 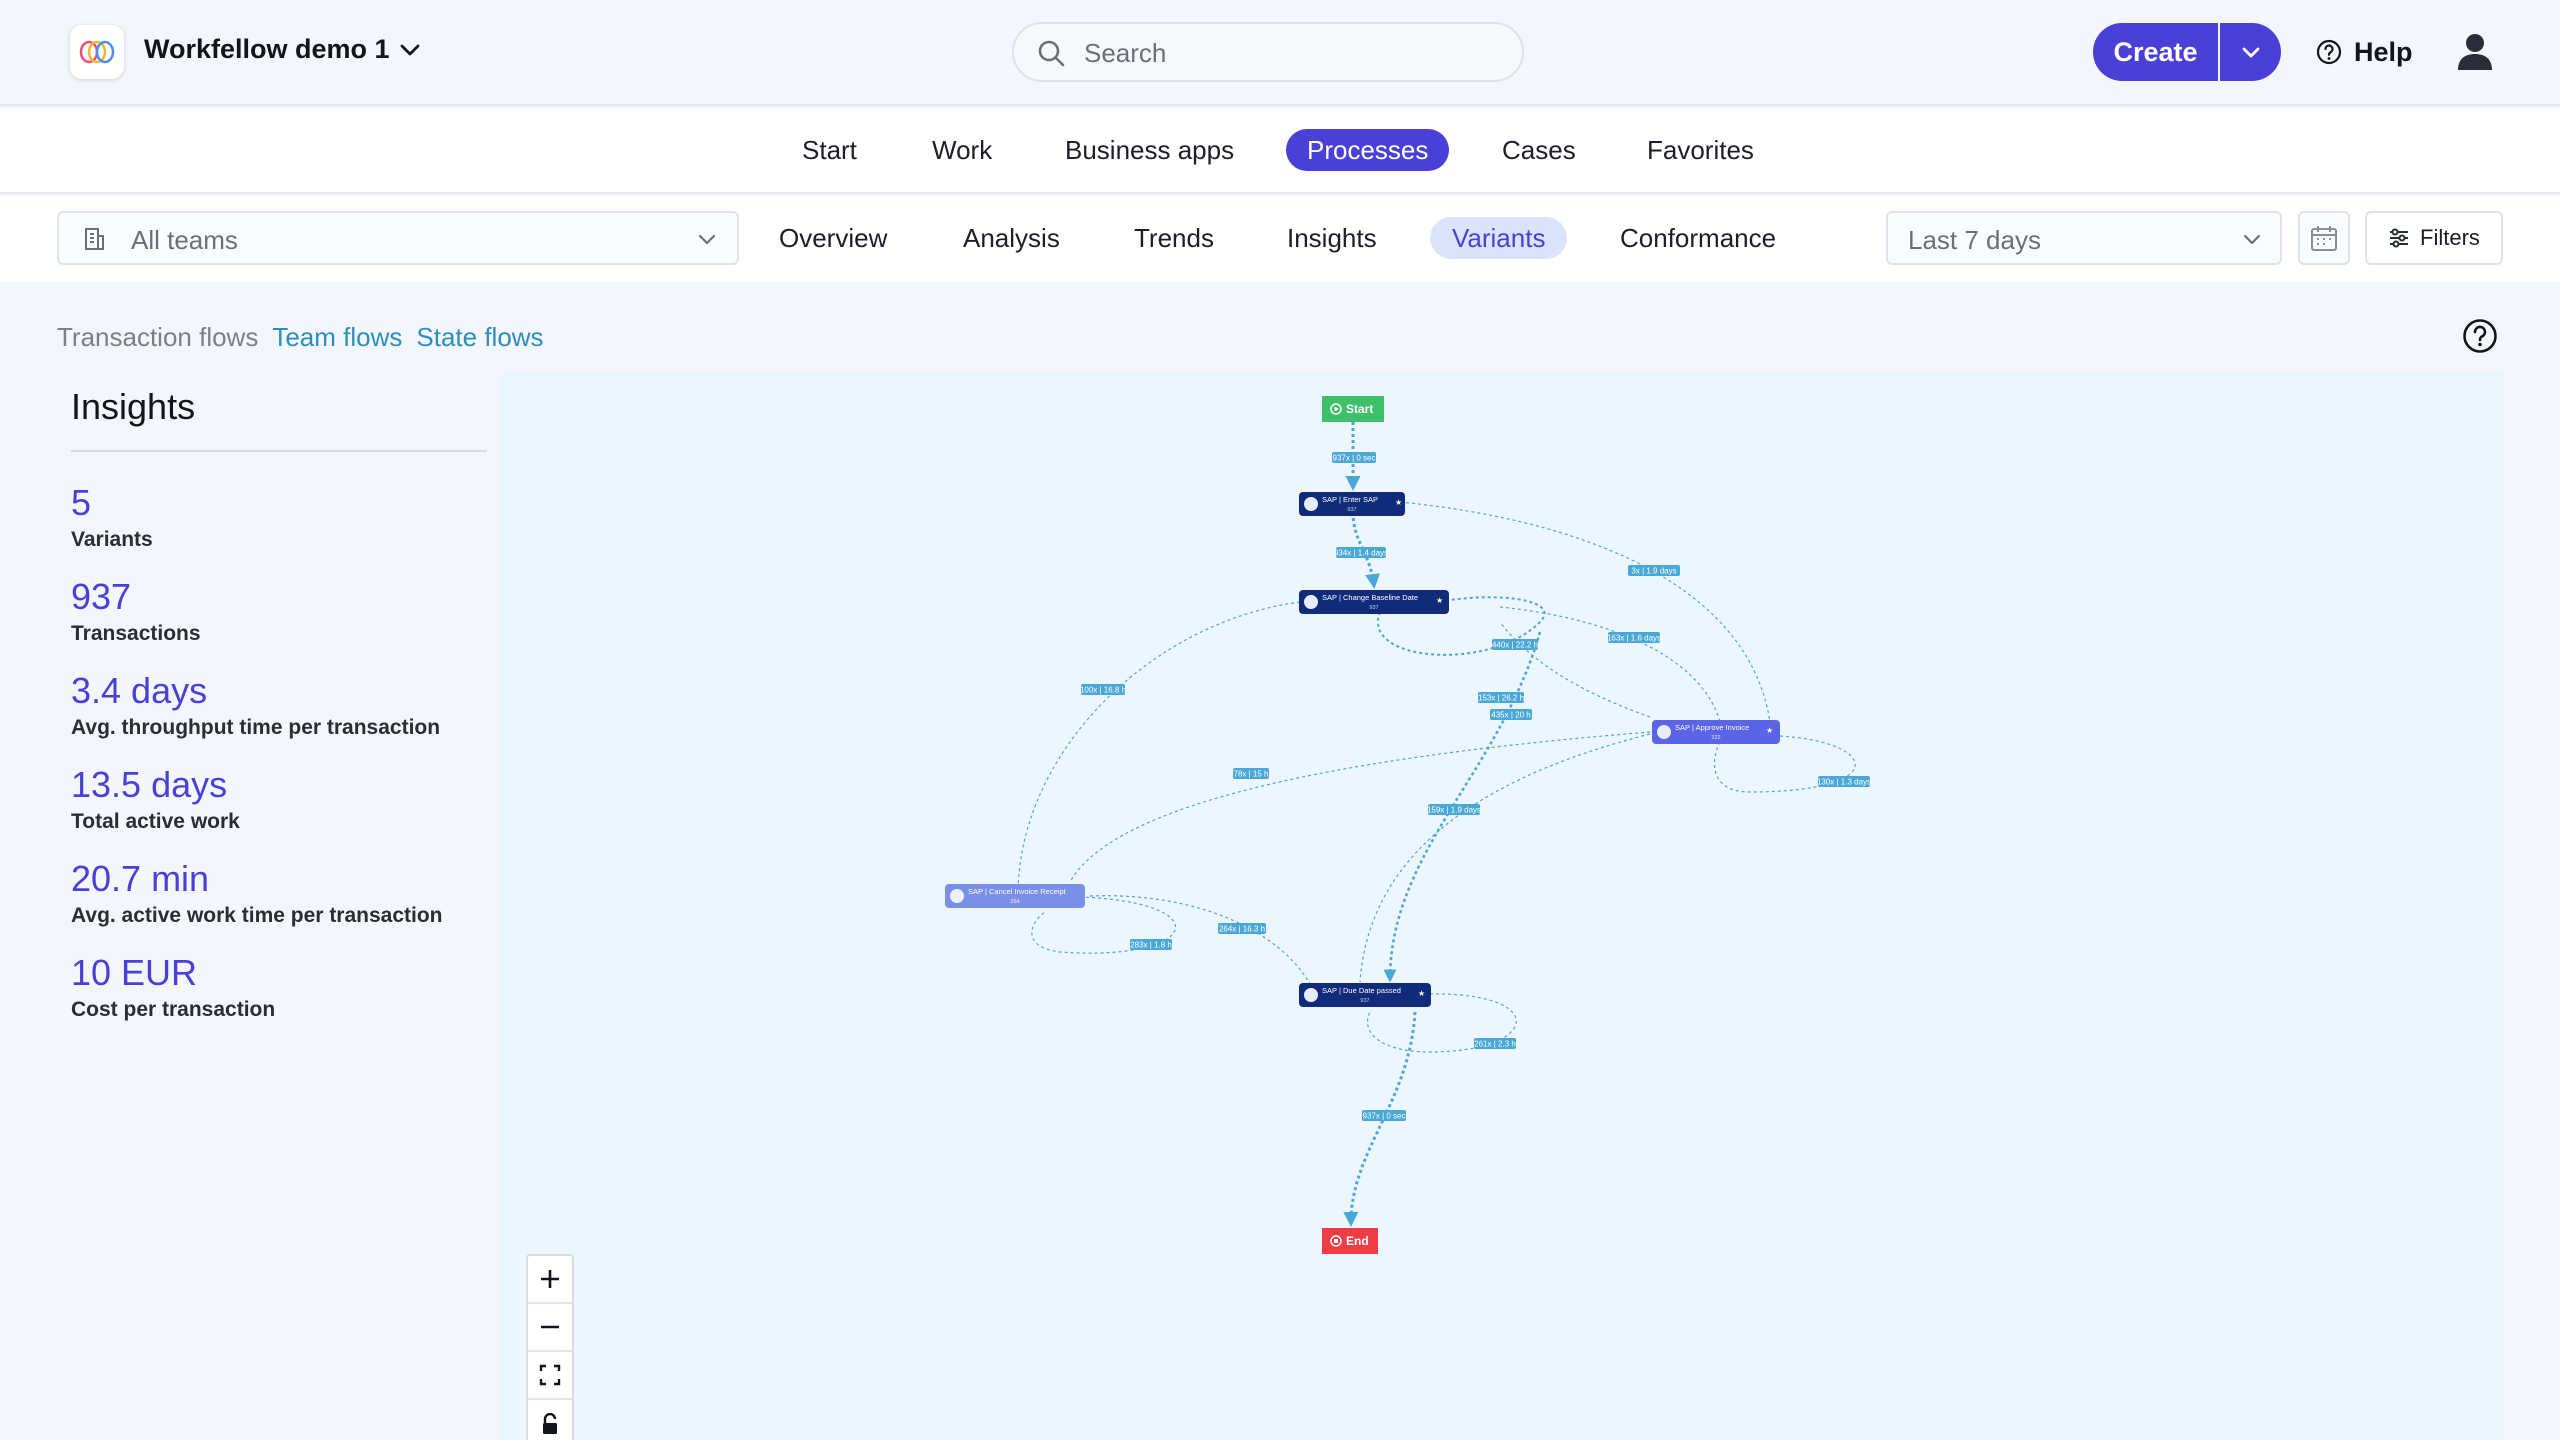 I want to click on fit-view-button, so click(x=550, y=1376).